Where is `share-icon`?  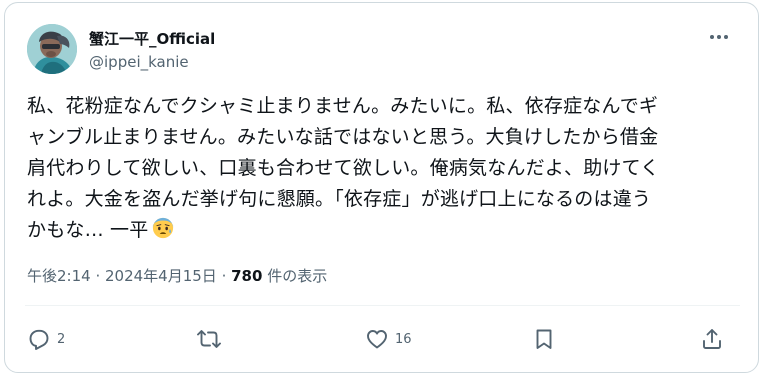
share-icon is located at coordinates (712, 339).